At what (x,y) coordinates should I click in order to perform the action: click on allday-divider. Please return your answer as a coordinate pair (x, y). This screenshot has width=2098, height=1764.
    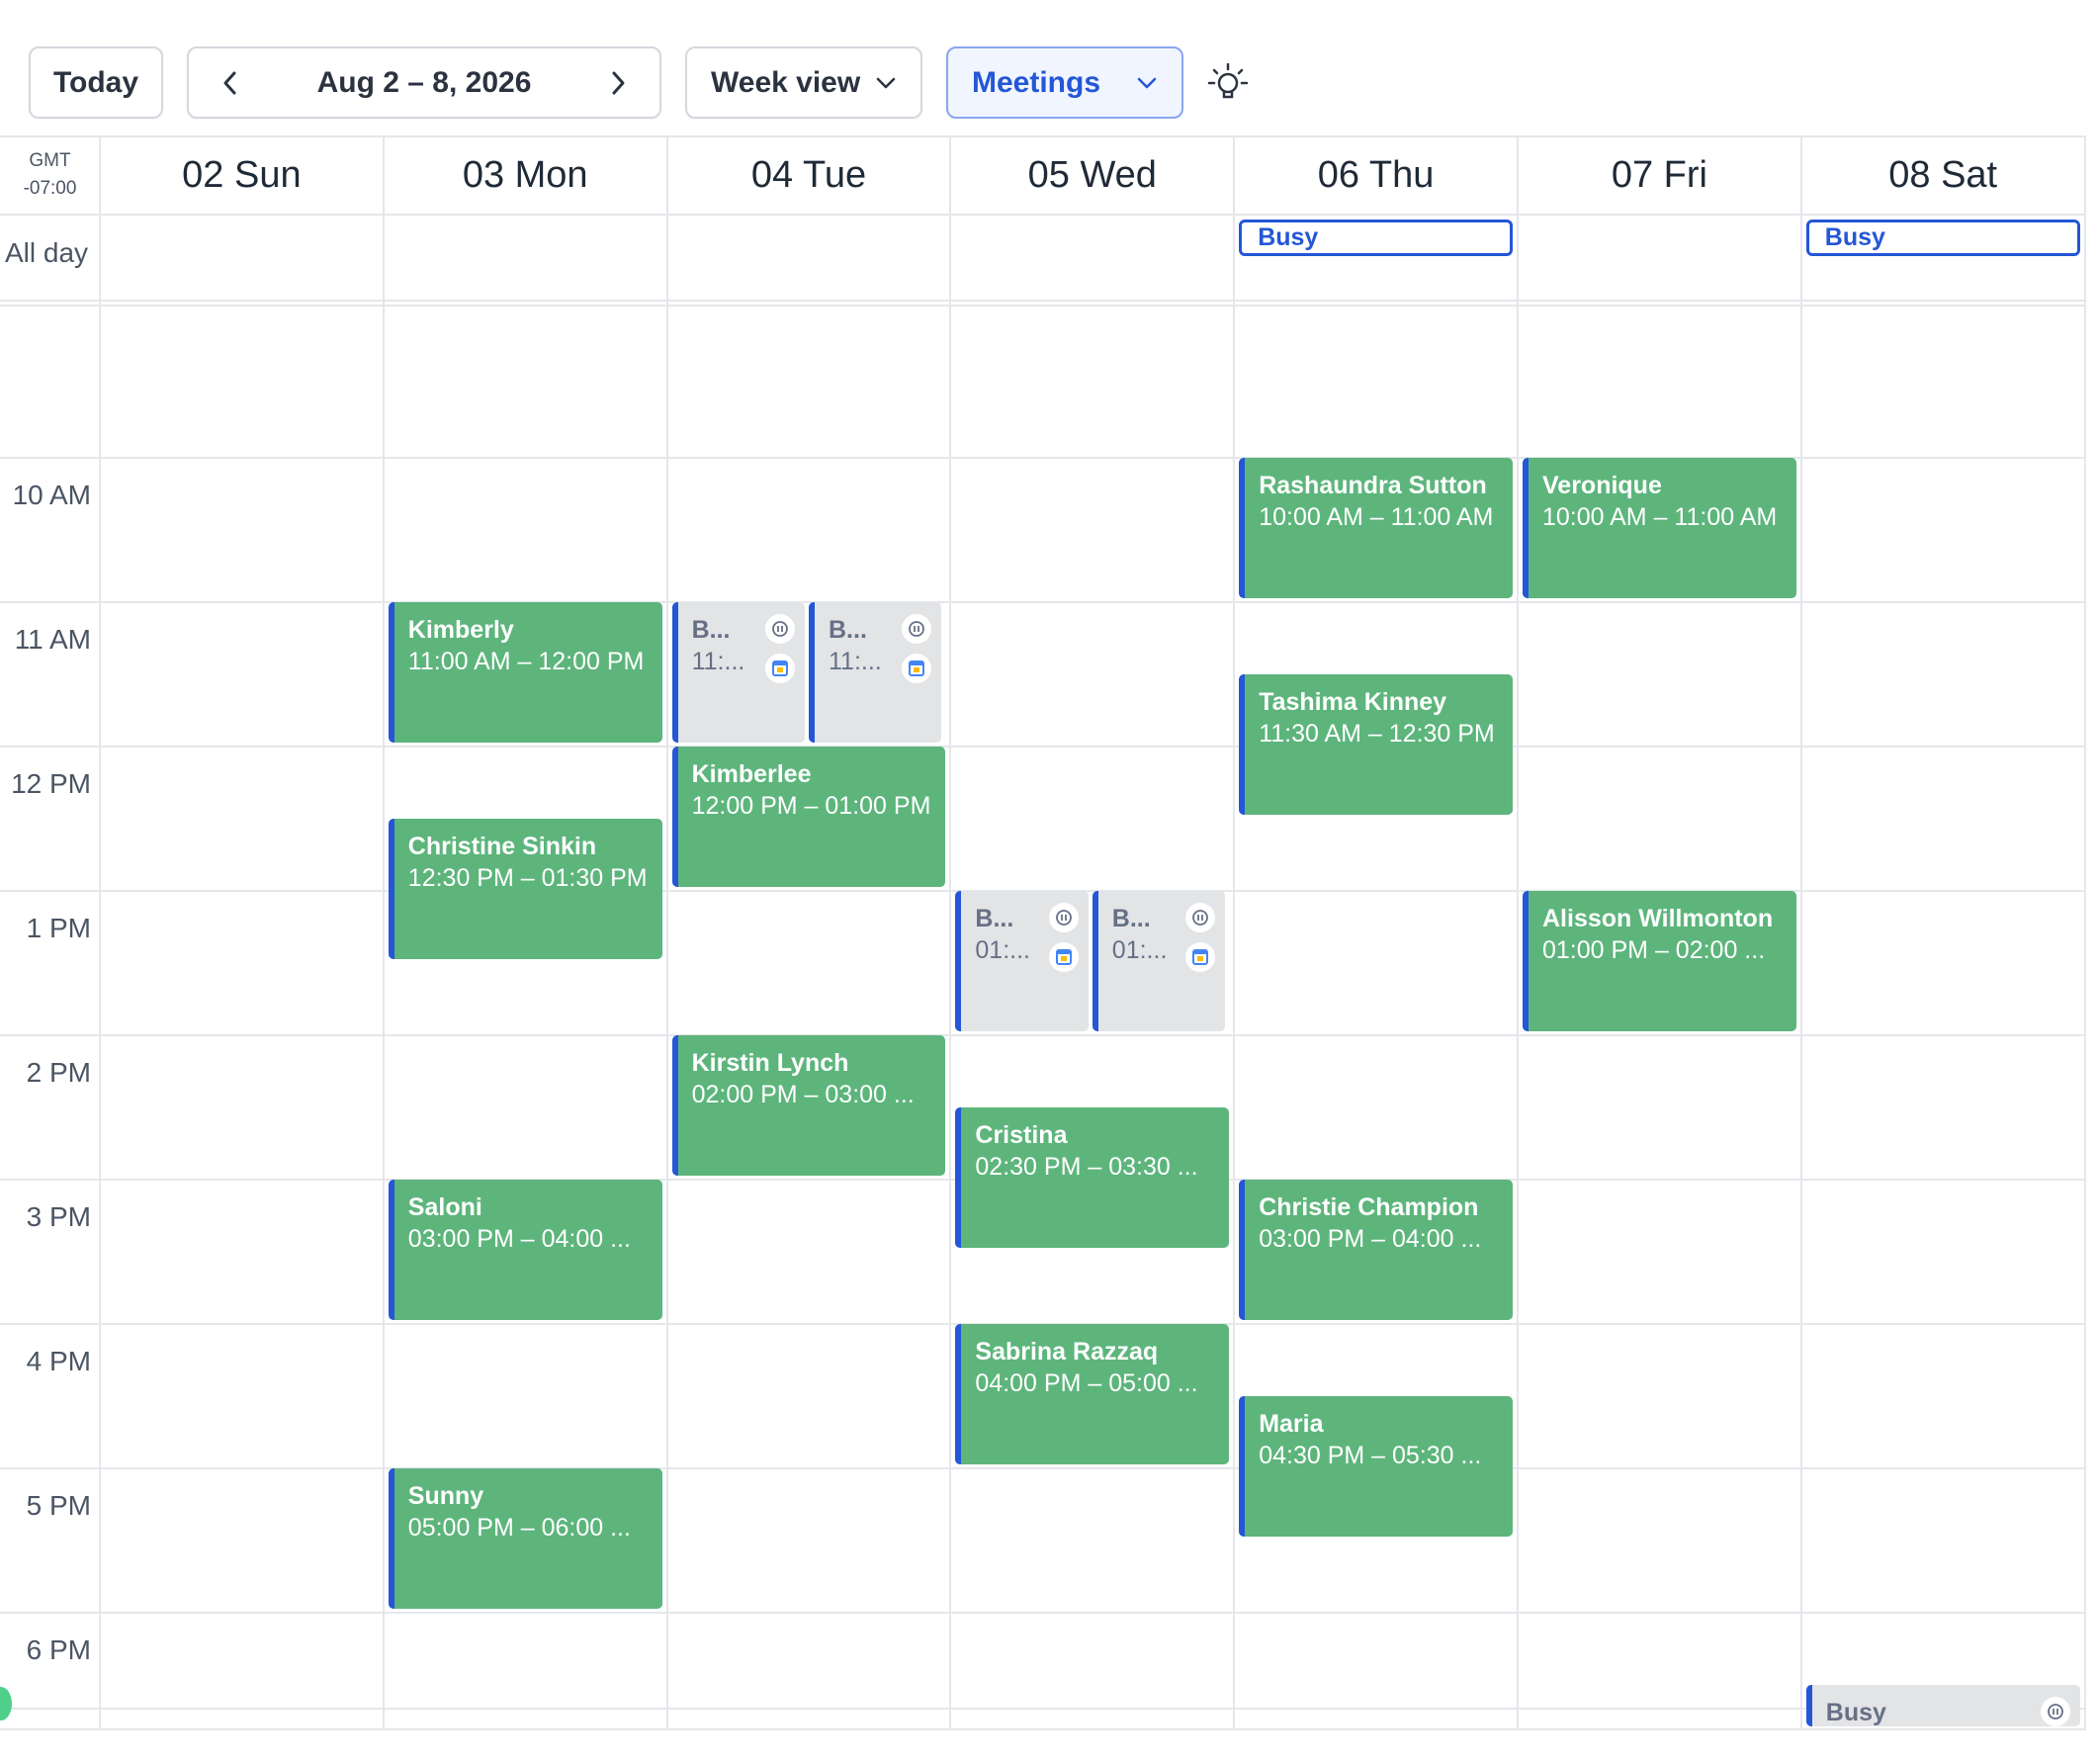
    Looking at the image, I should click on (1043, 301).